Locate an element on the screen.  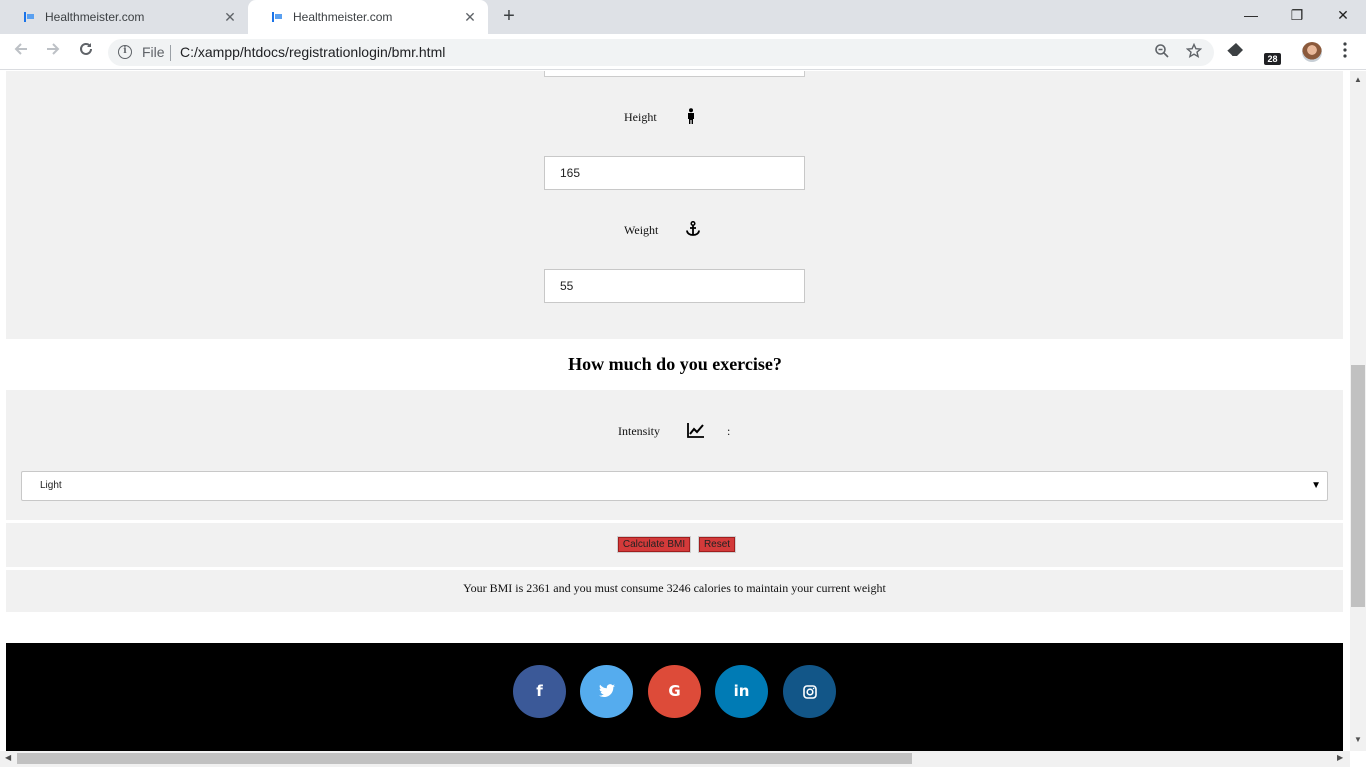
exercise-heading: How much do you exercise? is located at coordinates (675, 364).